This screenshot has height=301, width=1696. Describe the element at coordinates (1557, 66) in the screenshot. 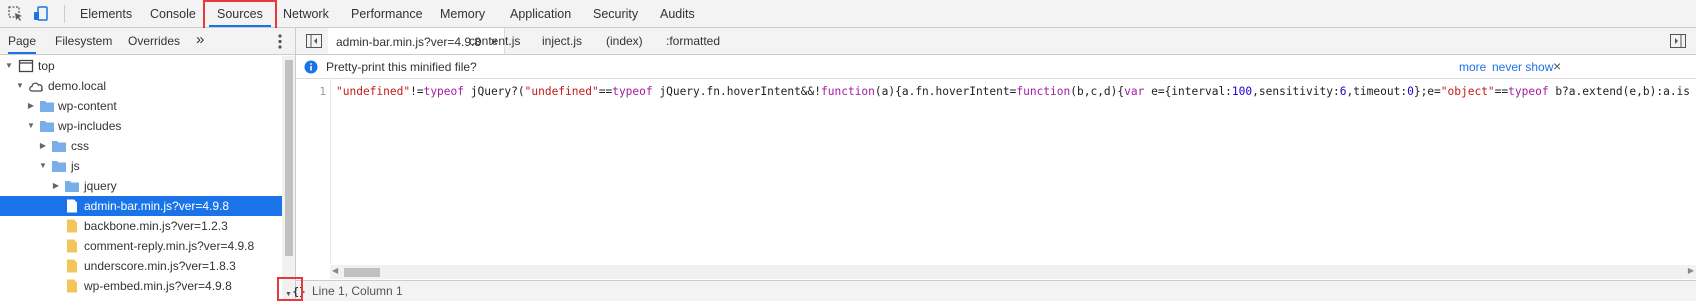

I see `close-infobar-icon: ×` at that location.